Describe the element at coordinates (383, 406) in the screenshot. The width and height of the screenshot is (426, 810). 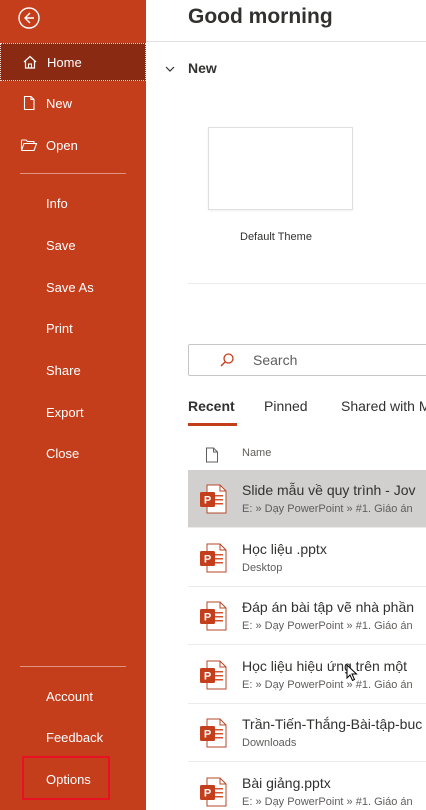
I see `tab-shared-with-me: Shared with M` at that location.